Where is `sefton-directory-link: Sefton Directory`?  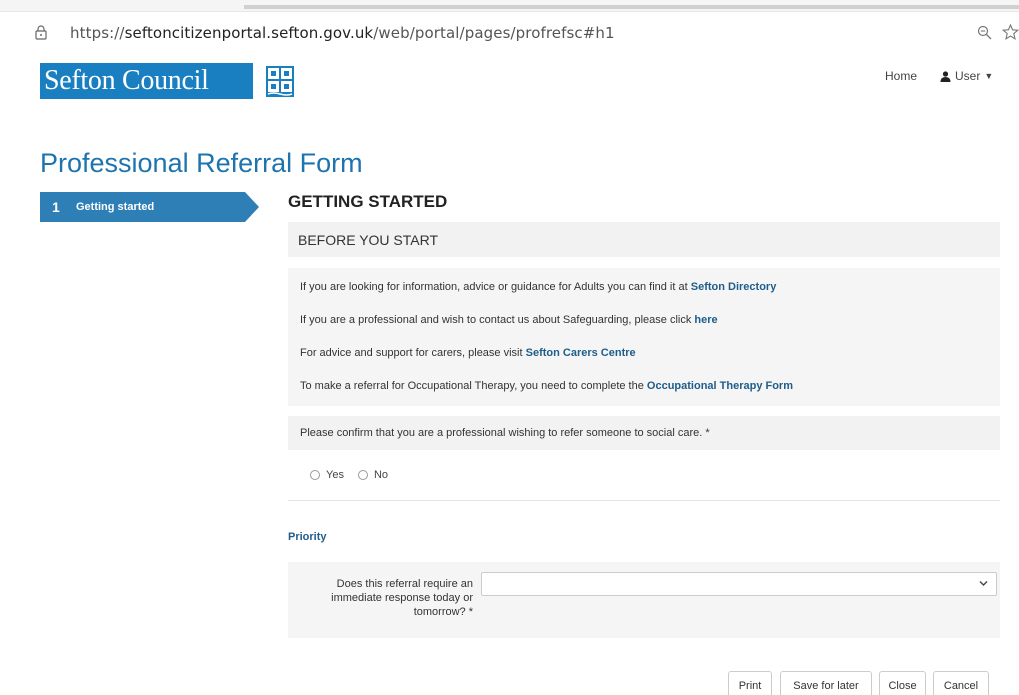
sefton-directory-link: Sefton Directory is located at coordinates (734, 287).